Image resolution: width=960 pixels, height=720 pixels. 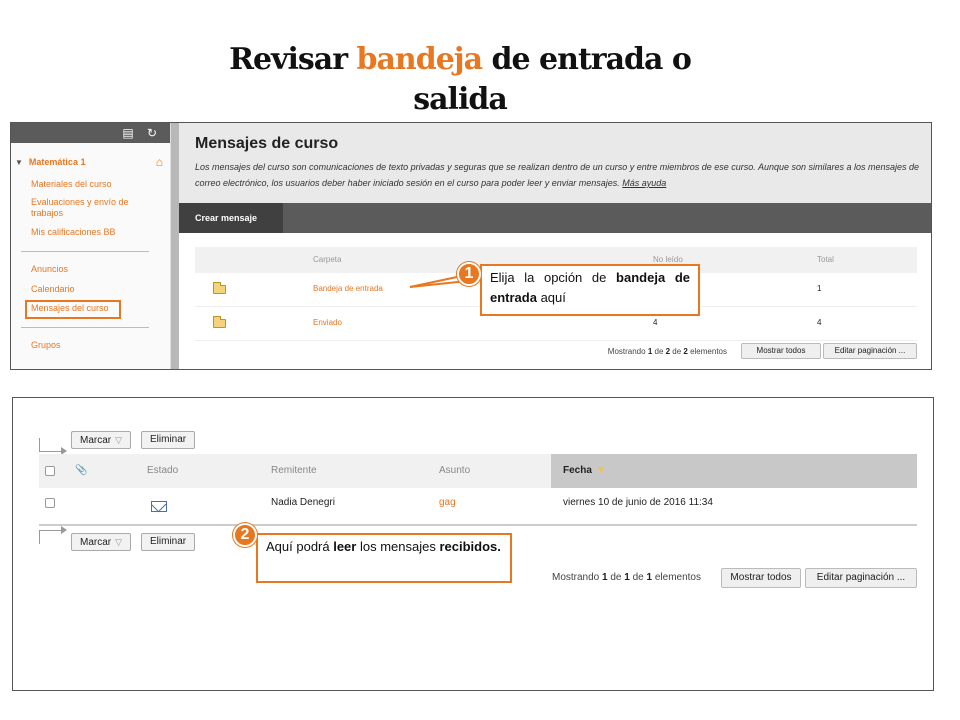 What do you see at coordinates (49, 269) in the screenshot?
I see `sidebar-item-announcements: Anuncios` at bounding box center [49, 269].